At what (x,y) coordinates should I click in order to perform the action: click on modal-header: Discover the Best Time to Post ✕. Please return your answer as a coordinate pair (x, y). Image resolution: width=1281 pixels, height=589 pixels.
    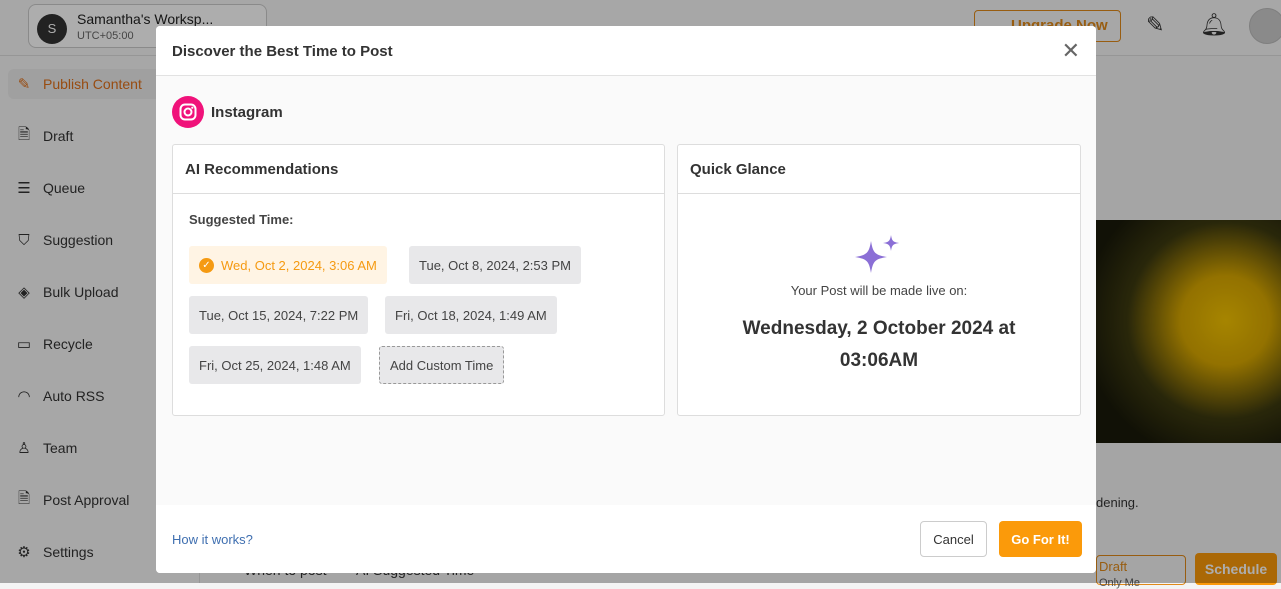
    Looking at the image, I should click on (626, 51).